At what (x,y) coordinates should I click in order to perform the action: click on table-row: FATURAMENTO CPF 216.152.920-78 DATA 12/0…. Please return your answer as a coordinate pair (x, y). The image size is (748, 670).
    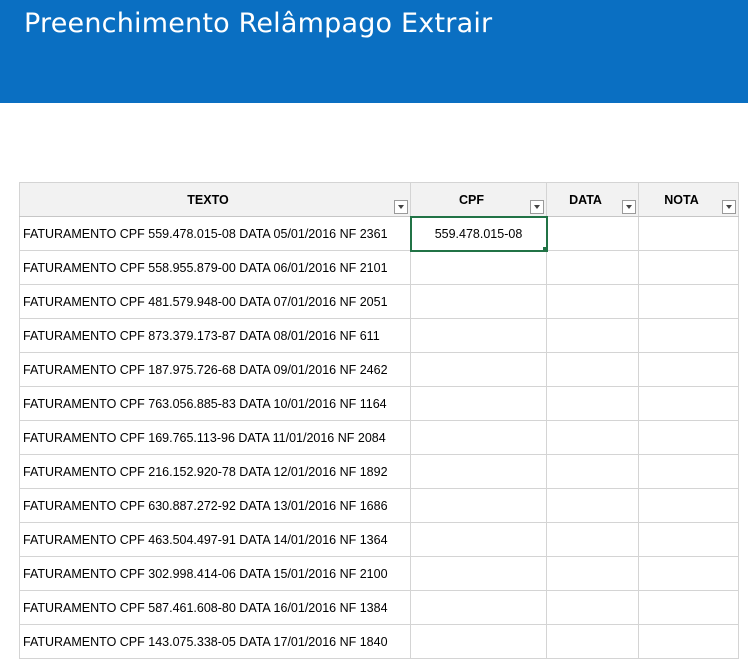
    Looking at the image, I should click on (379, 471).